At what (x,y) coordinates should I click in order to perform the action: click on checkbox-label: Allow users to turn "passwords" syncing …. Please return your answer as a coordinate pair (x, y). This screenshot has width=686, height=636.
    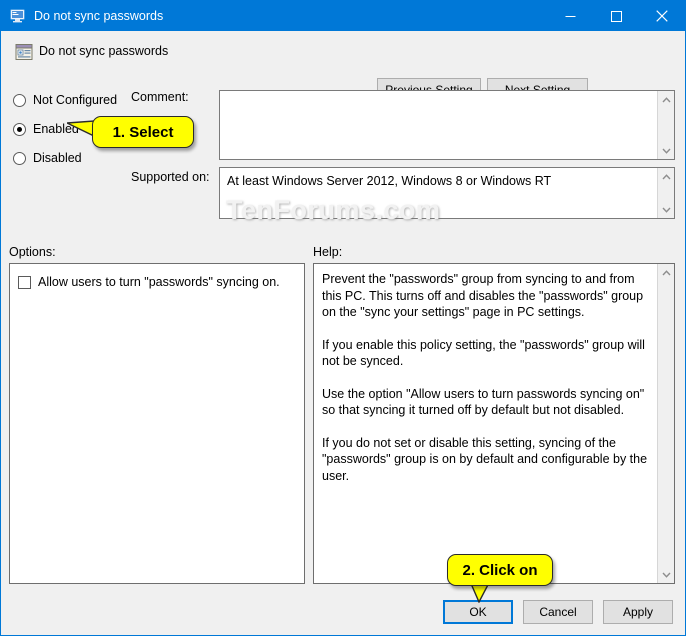
    Looking at the image, I should click on (159, 282).